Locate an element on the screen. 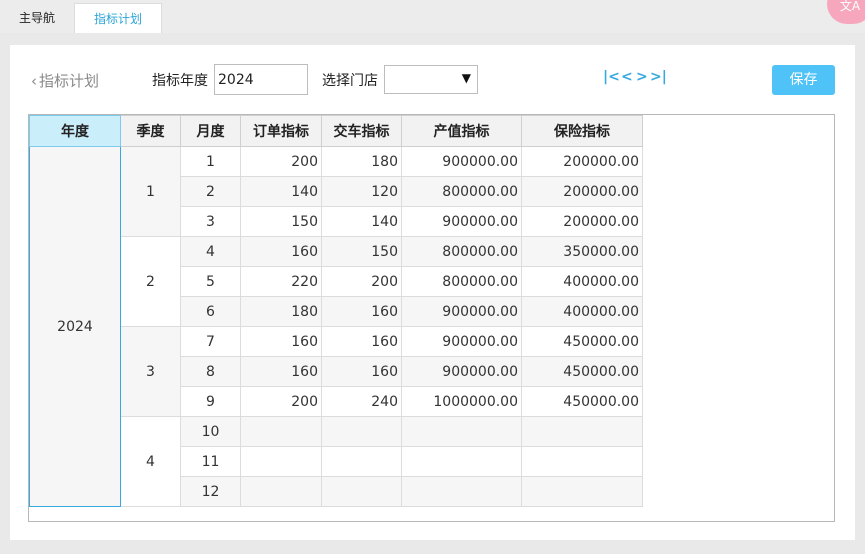 The image size is (865, 554). cell-month: 10 is located at coordinates (210, 431).